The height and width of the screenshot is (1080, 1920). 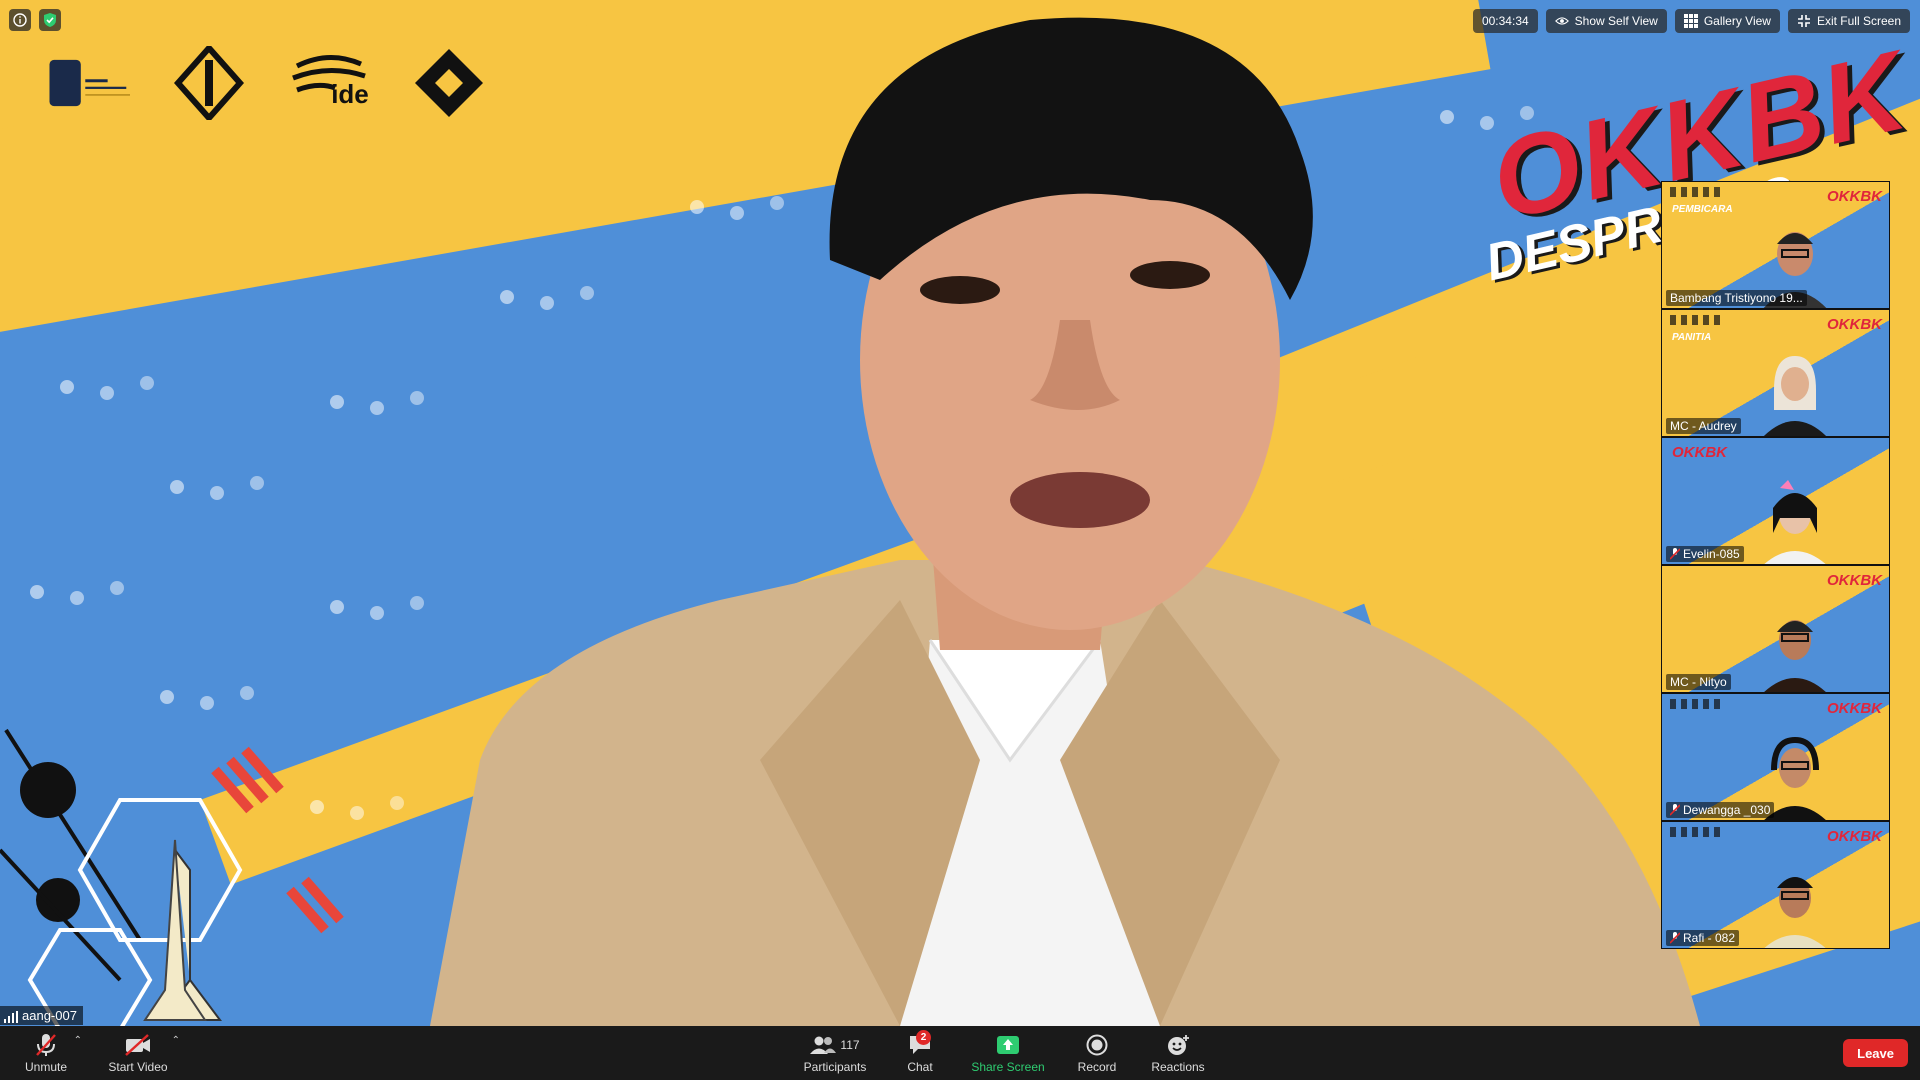 What do you see at coordinates (1698, 682) in the screenshot?
I see `participant-name: MC - Nityo` at bounding box center [1698, 682].